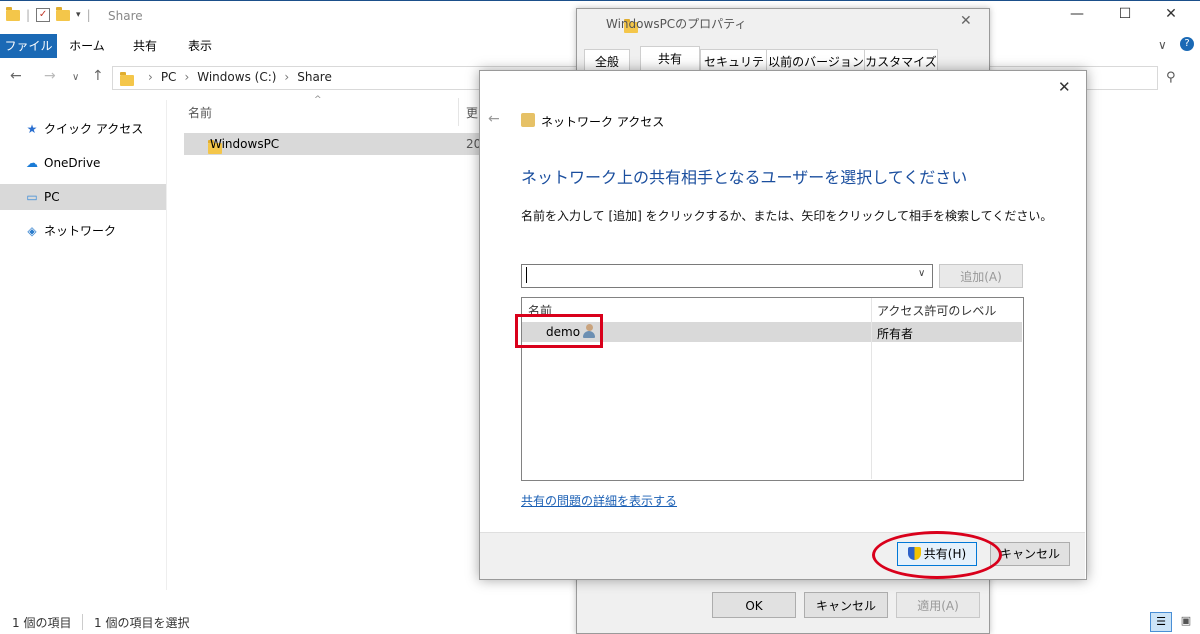 This screenshot has width=1200, height=634. Describe the element at coordinates (32, 163) in the screenshot. I see `cloud-icon: ☁` at that location.